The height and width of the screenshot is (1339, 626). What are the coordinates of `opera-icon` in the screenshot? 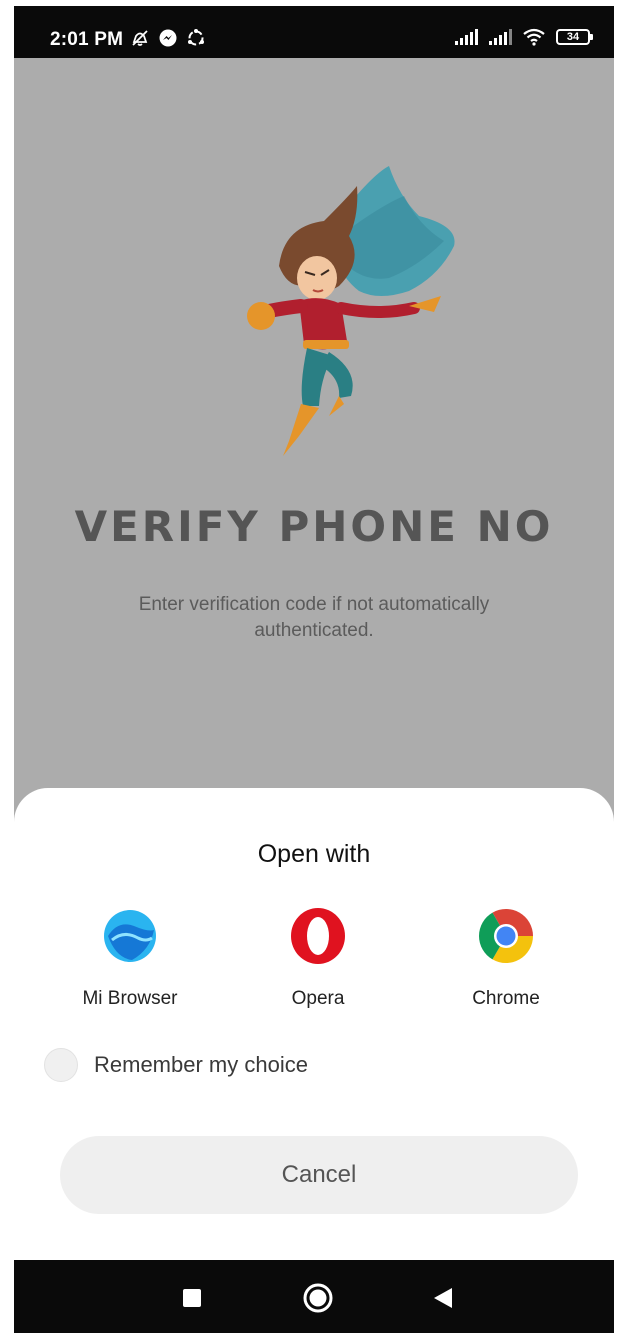 It's located at (318, 936).